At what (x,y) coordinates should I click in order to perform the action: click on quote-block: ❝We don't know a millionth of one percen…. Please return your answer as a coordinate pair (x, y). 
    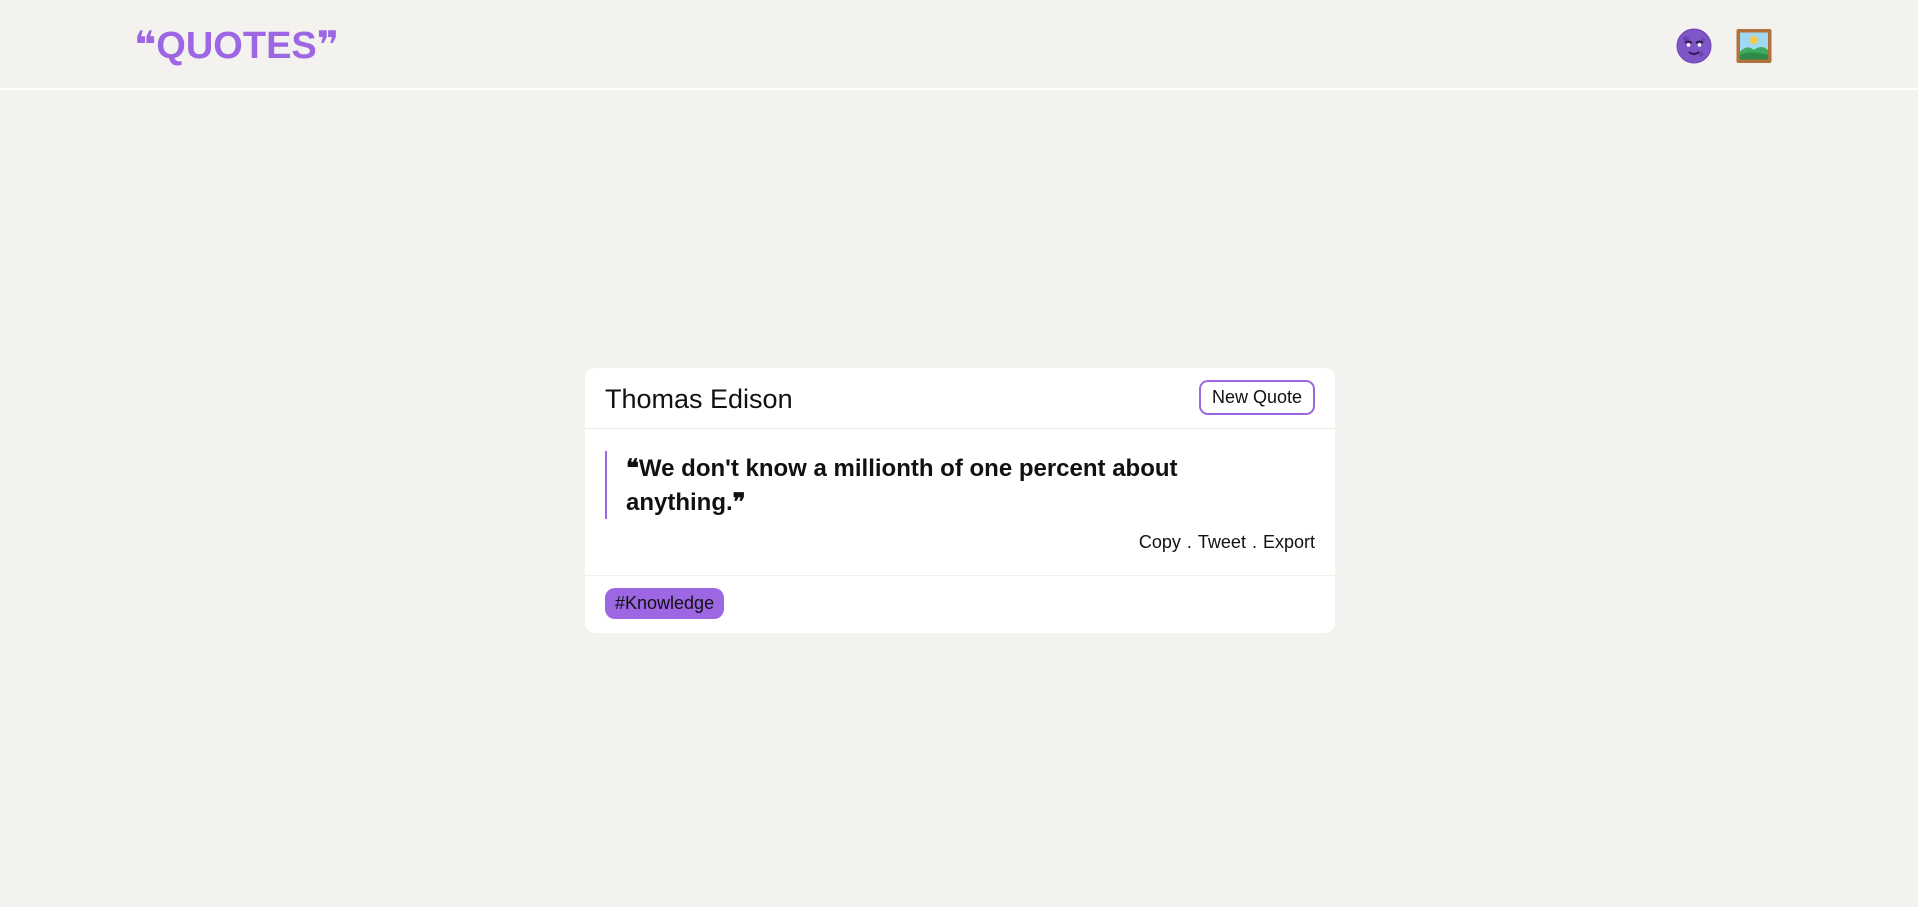
    Looking at the image, I should click on (895, 485).